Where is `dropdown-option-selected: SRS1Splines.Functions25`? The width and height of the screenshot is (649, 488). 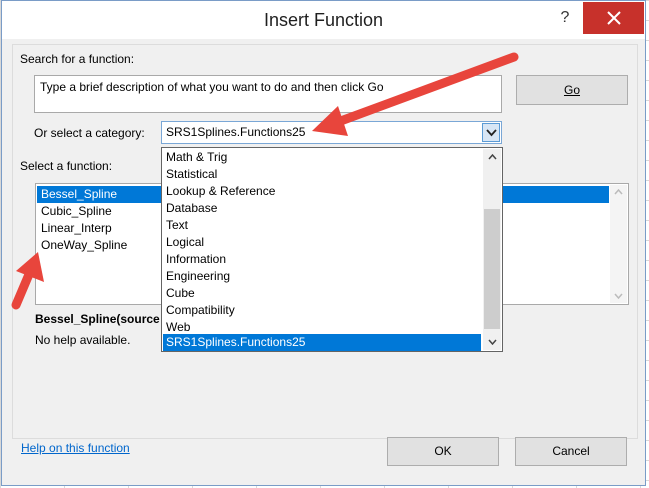 dropdown-option-selected: SRS1Splines.Functions25 is located at coordinates (322, 342).